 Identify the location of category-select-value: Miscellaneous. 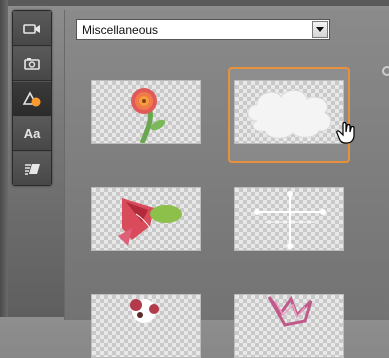
(120, 29).